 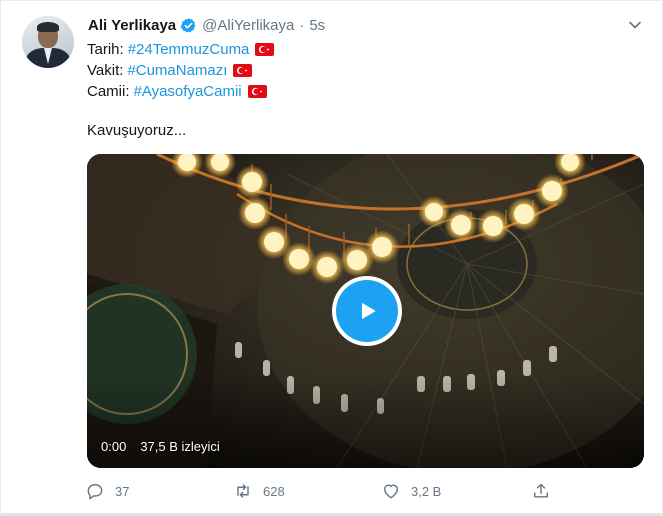 What do you see at coordinates (122, 491) in the screenshot?
I see `reply-count: 37` at bounding box center [122, 491].